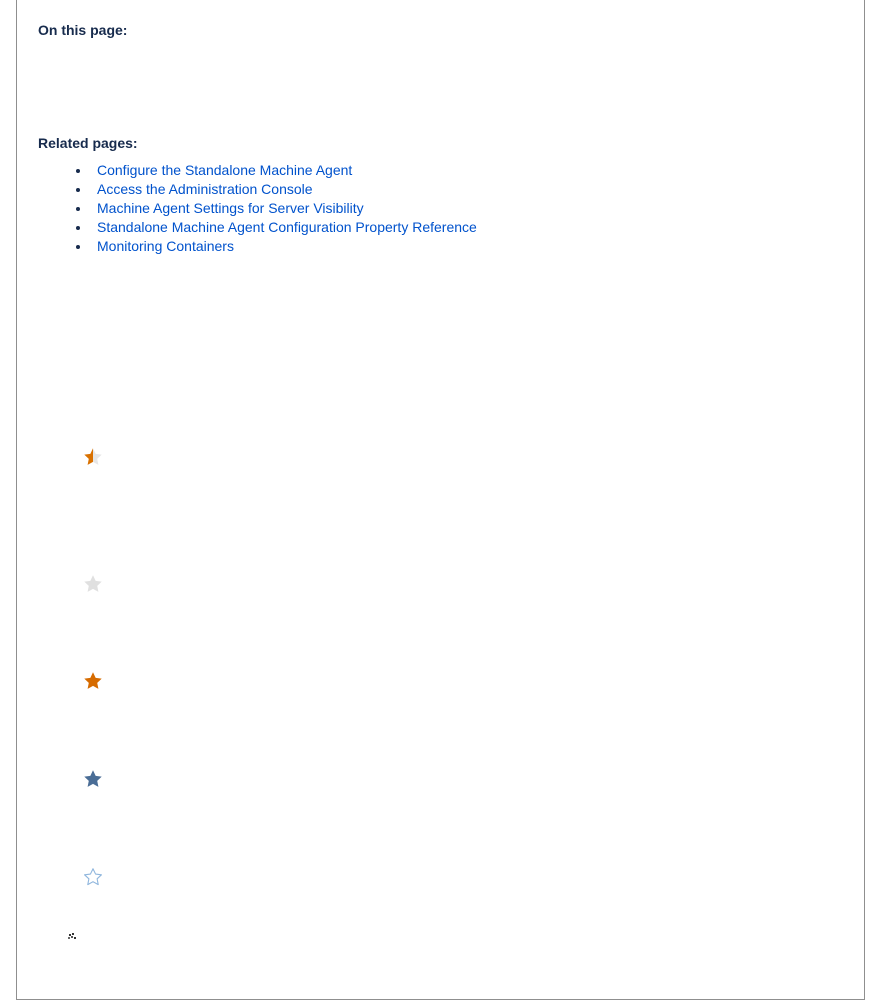  What do you see at coordinates (93, 457) in the screenshot?
I see `half-star-icon` at bounding box center [93, 457].